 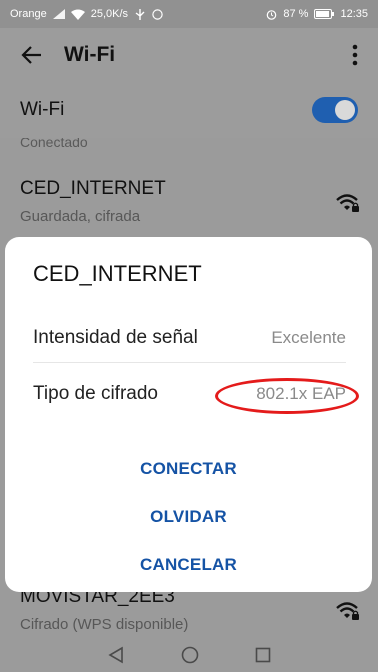 What do you see at coordinates (90, 54) in the screenshot?
I see `page-title: Wi-Fi` at bounding box center [90, 54].